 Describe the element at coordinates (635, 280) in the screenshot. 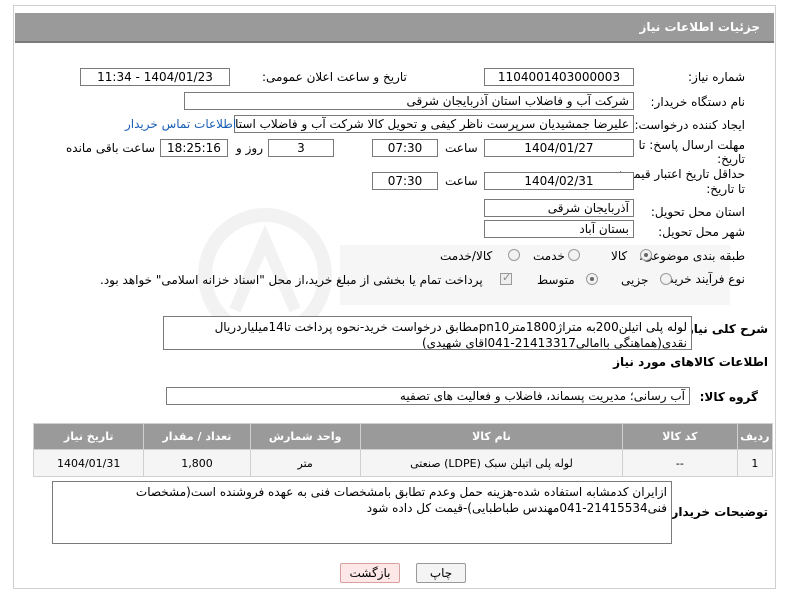

I see `process-option-minor: جزیی` at that location.